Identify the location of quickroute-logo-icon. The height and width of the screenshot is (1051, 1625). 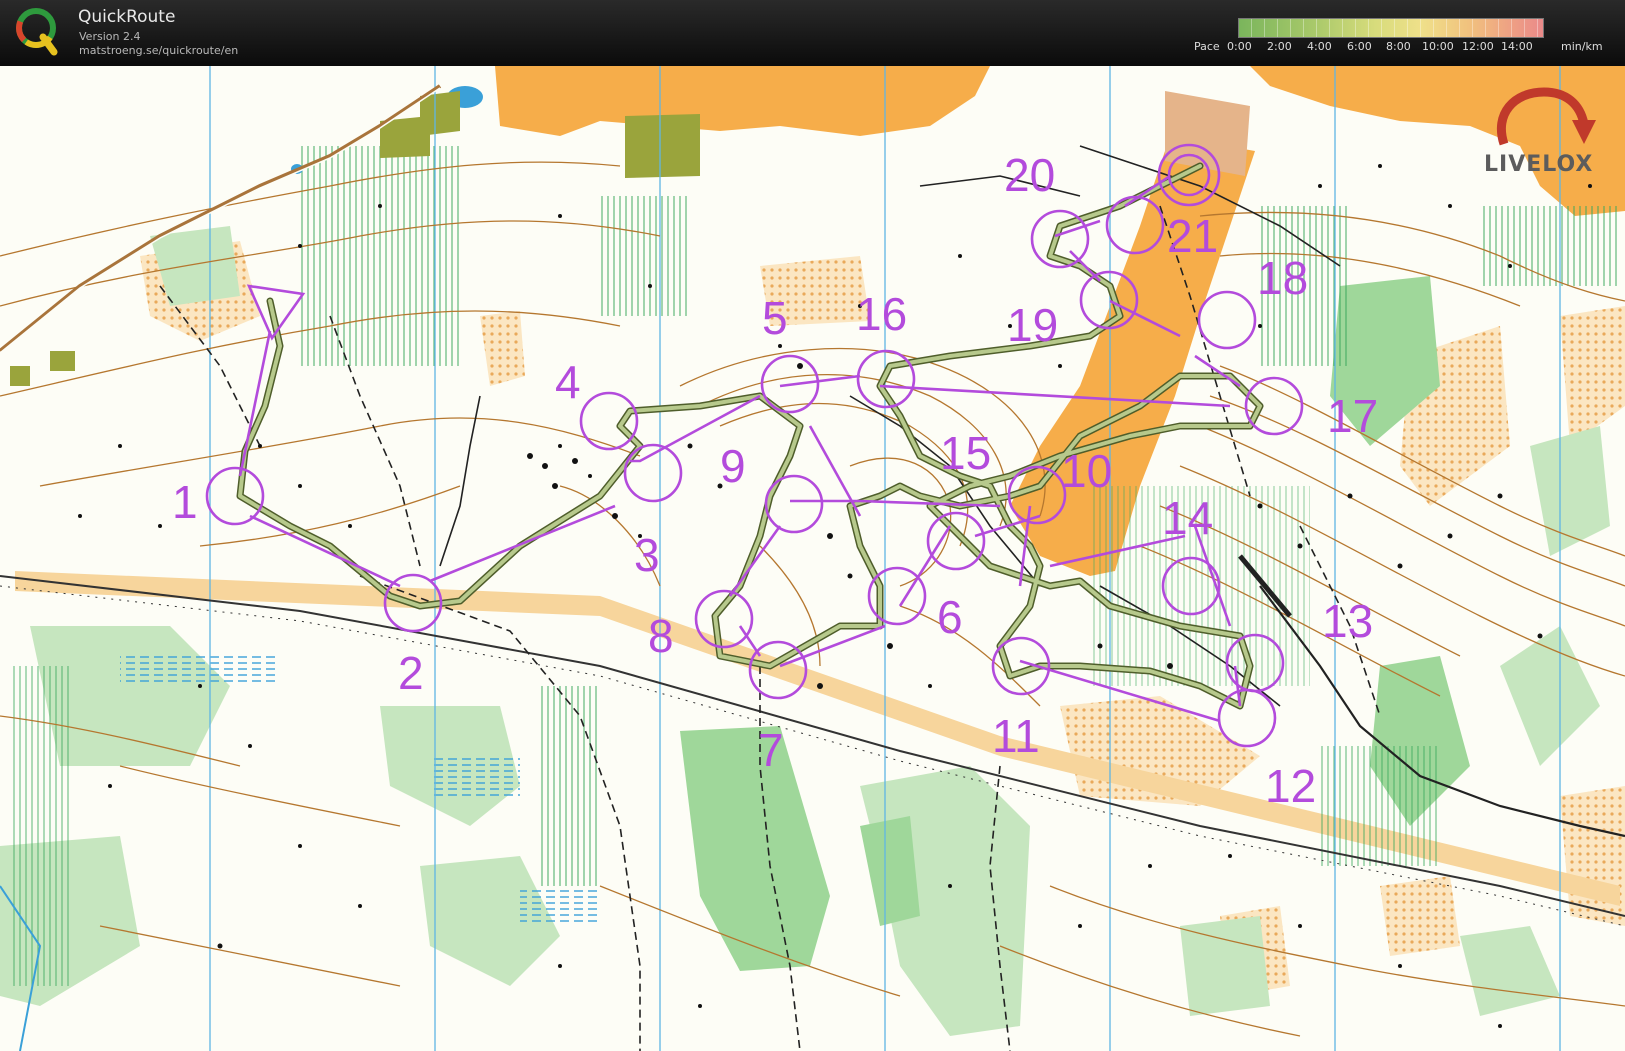
(37, 32).